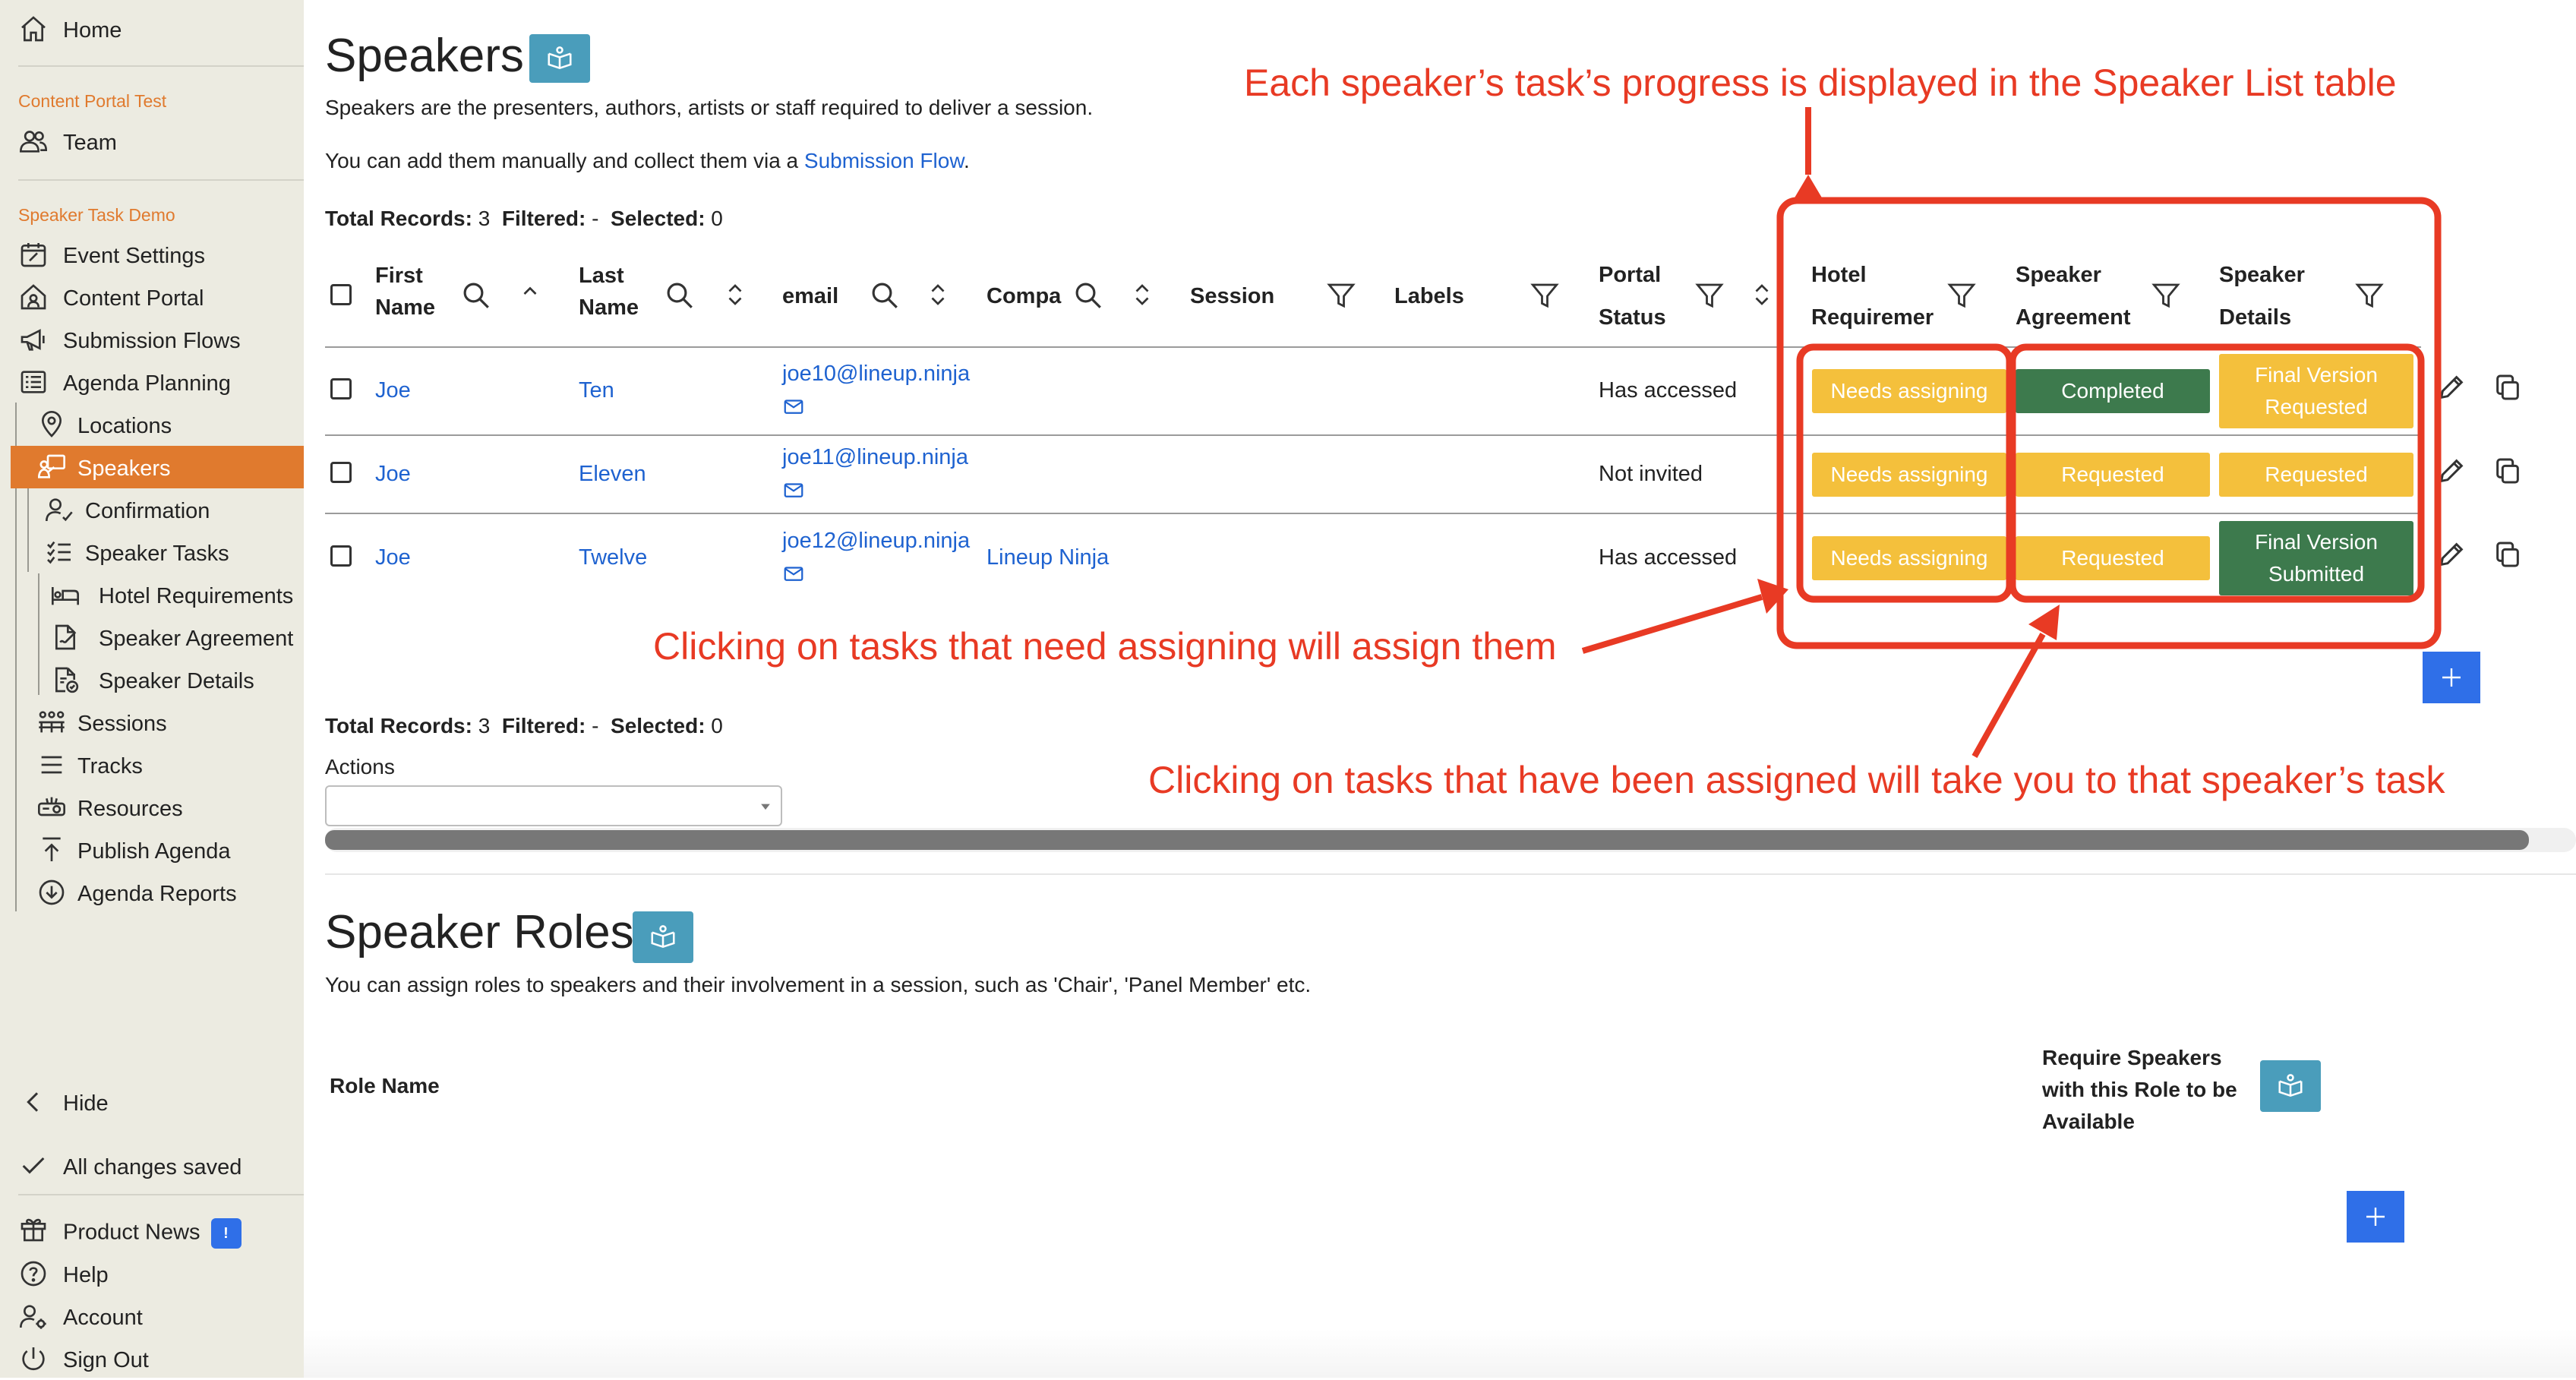 The image size is (2576, 1380). Describe the element at coordinates (1672, 624) in the screenshot. I see `annotation-arrow-middle` at that location.